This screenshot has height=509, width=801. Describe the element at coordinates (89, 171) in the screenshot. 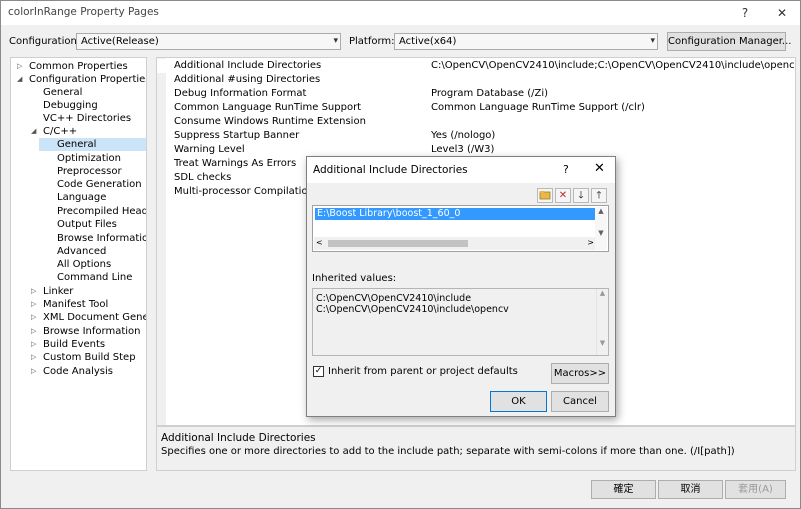

I see `tree-item-preprocessor: Preprocessor` at that location.